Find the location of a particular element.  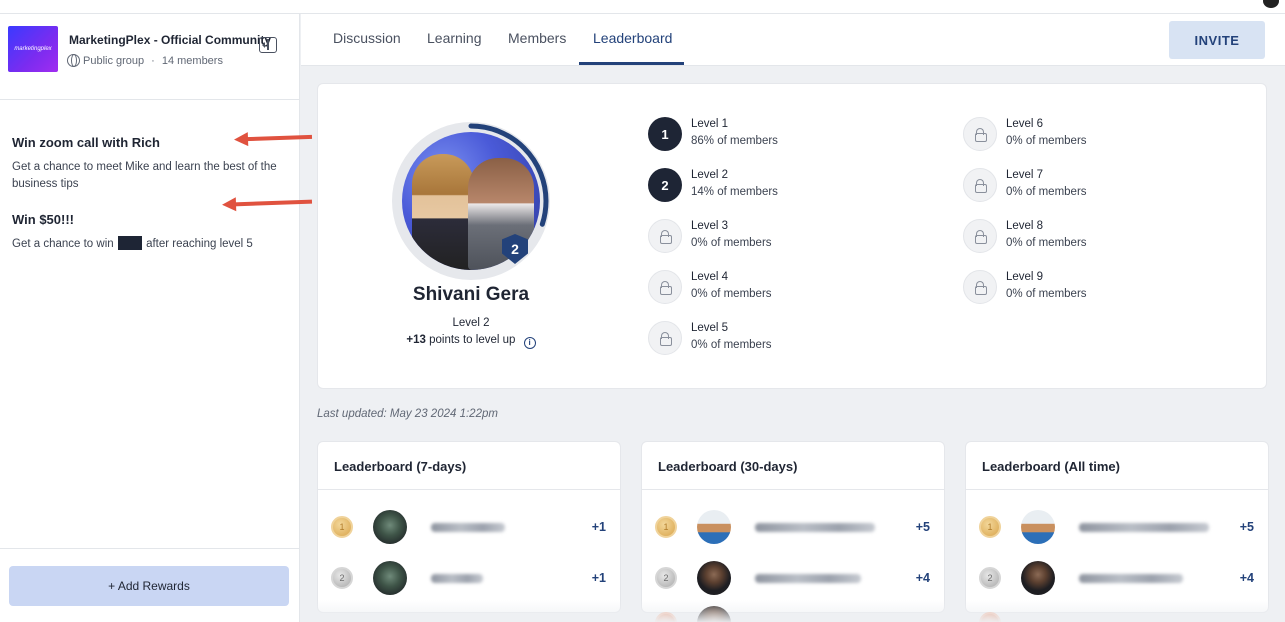

level-item-1: 1 Level 1 86% of members is located at coordinates (778, 135).